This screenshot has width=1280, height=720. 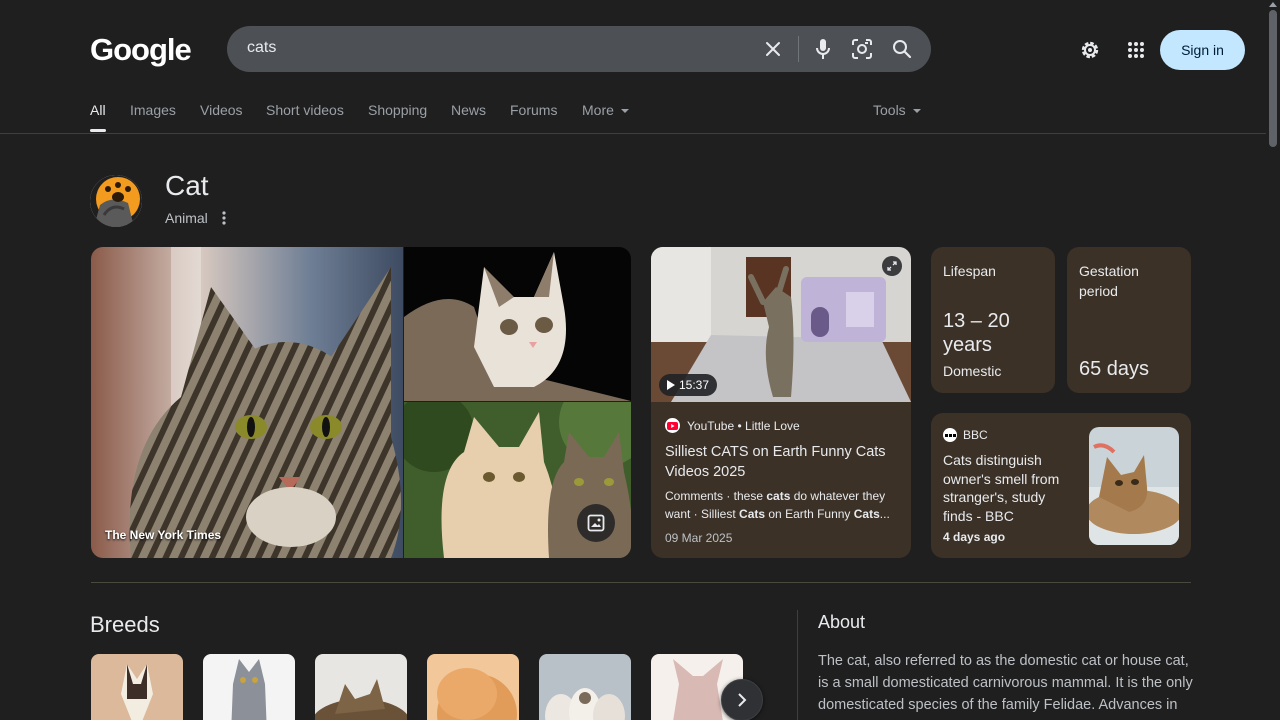 I want to click on tools-button: Tools, so click(x=897, y=110).